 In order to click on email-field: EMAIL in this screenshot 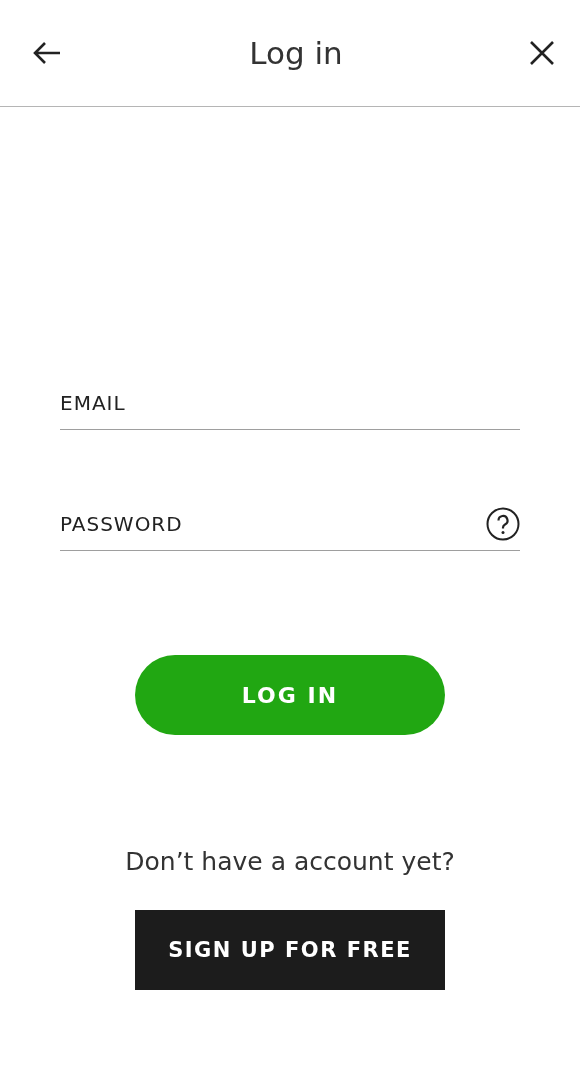, I will do `click(290, 403)`.